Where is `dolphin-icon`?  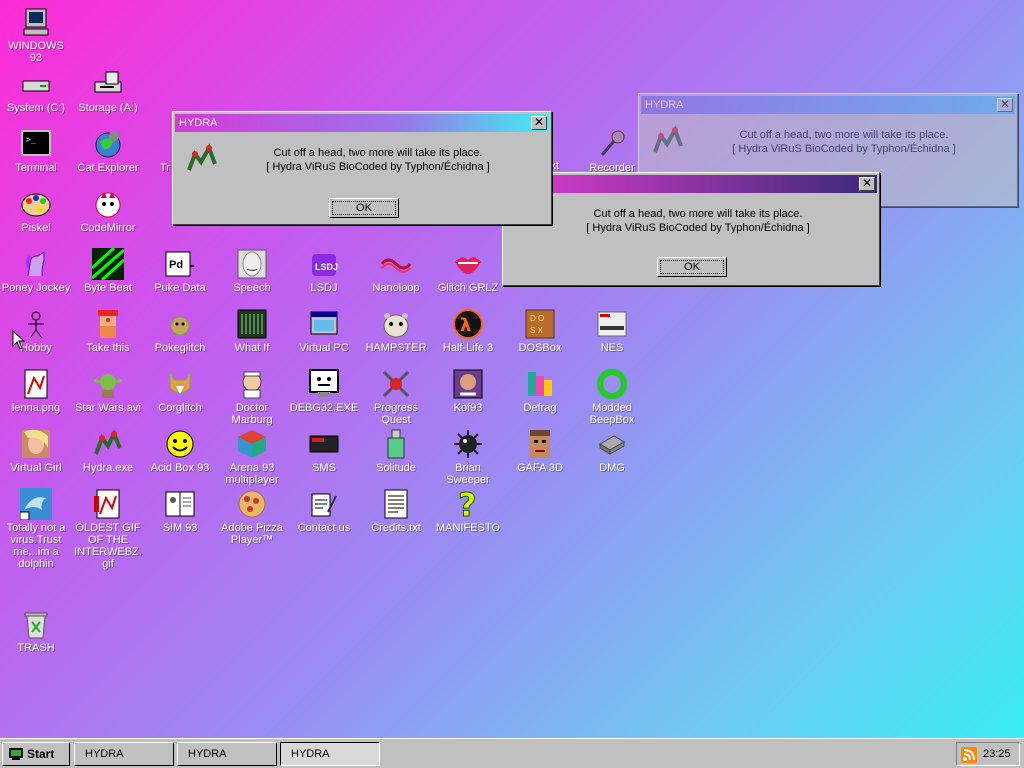 dolphin-icon is located at coordinates (35, 504).